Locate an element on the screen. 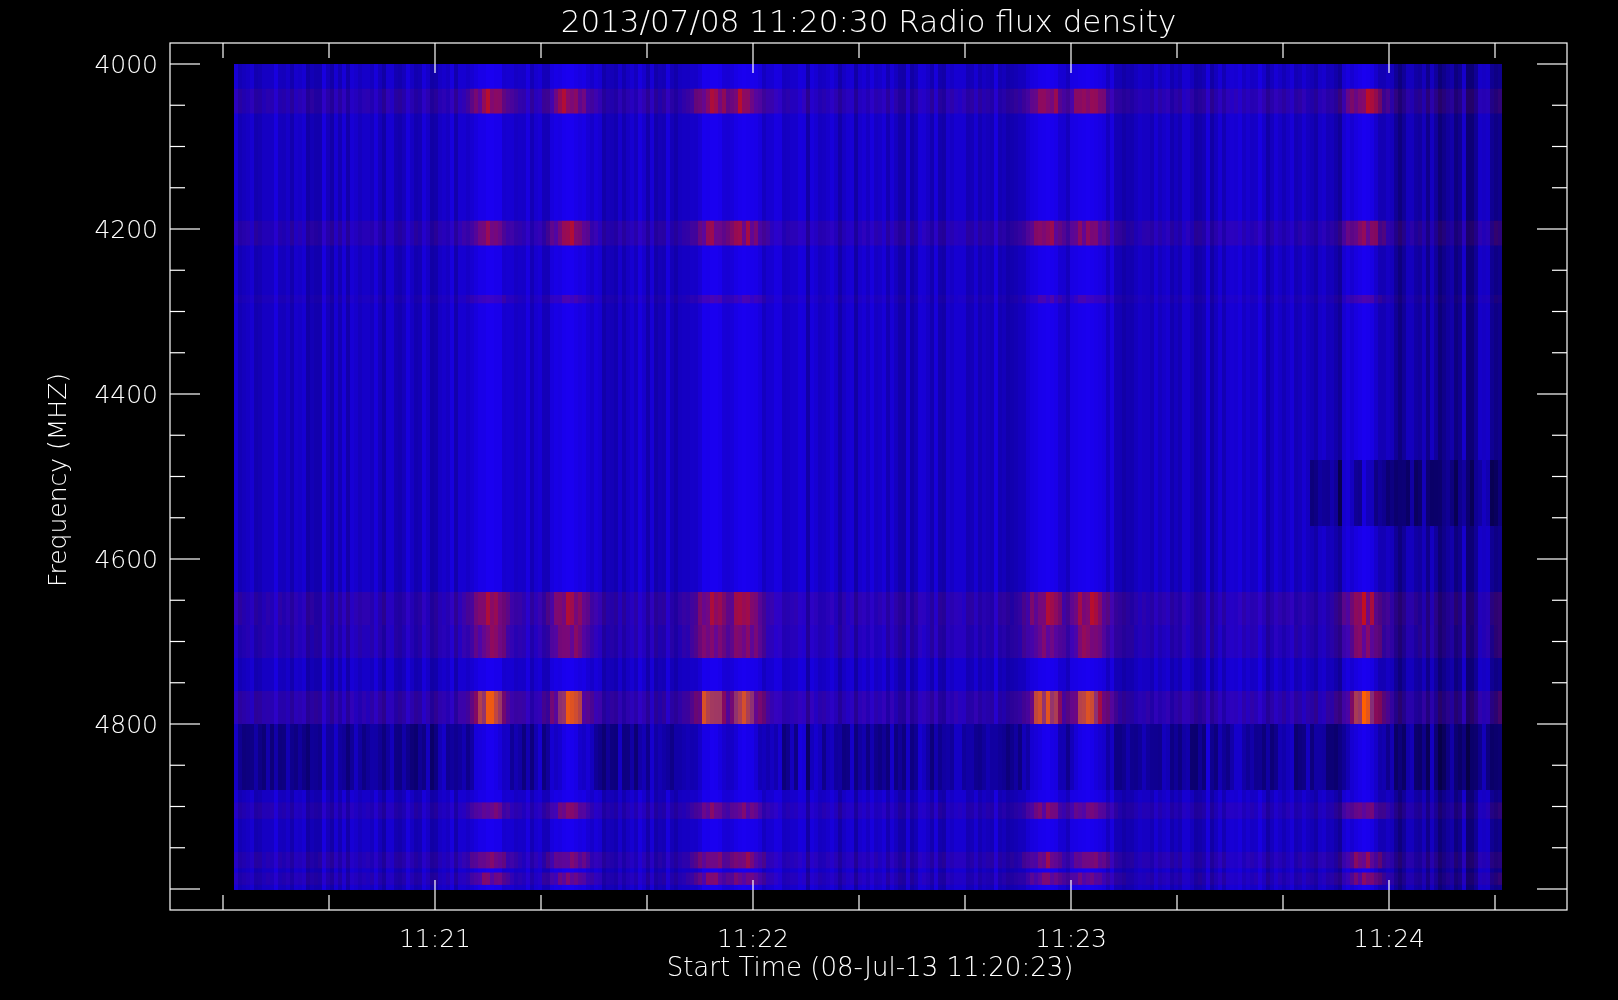  x-tick-label: 11:23 is located at coordinates (1071, 938).